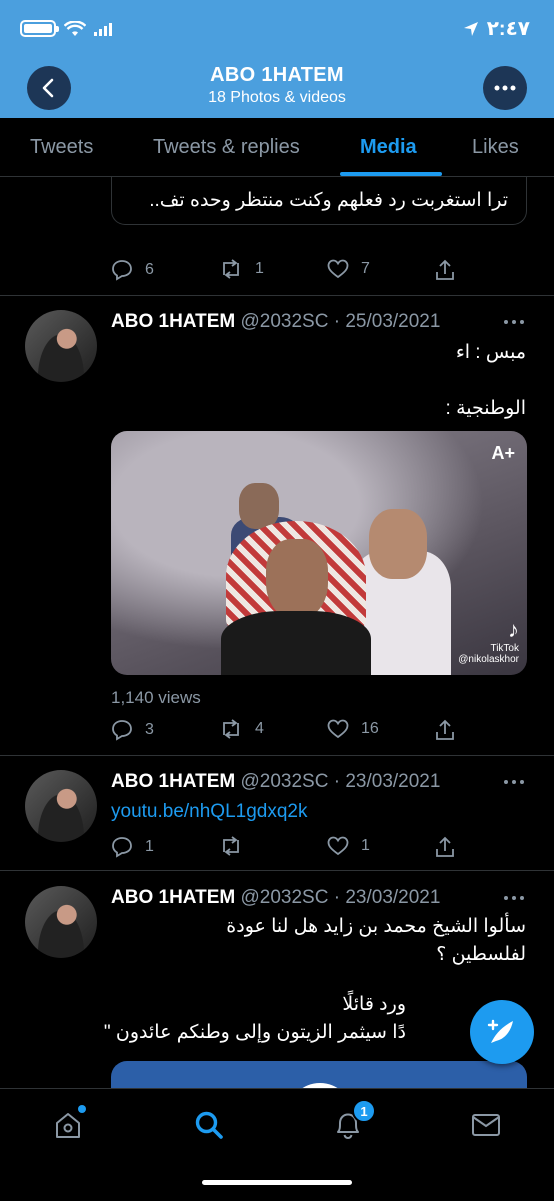 The image size is (554, 1201). Describe the element at coordinates (365, 845) in the screenshot. I see `like-count: 1` at that location.